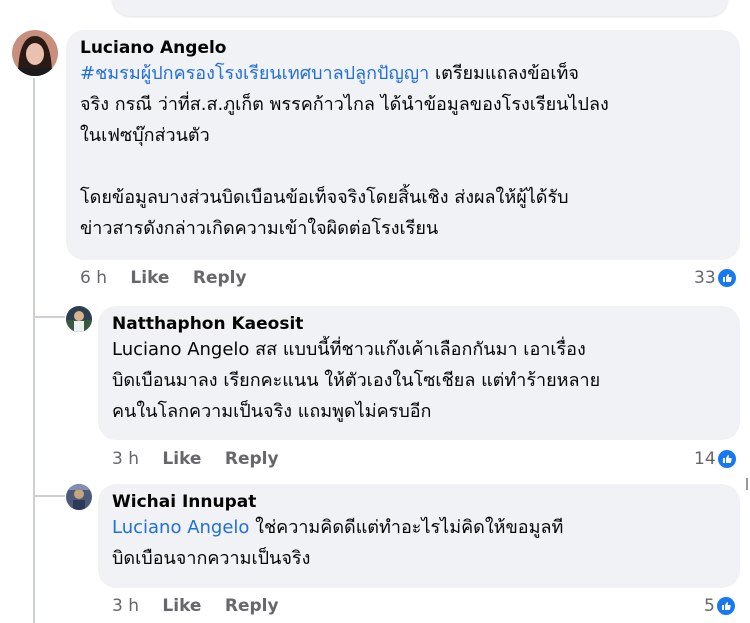 Image resolution: width=750 pixels, height=623 pixels. What do you see at coordinates (705, 278) in the screenshot?
I see `reaction-number: 33` at bounding box center [705, 278].